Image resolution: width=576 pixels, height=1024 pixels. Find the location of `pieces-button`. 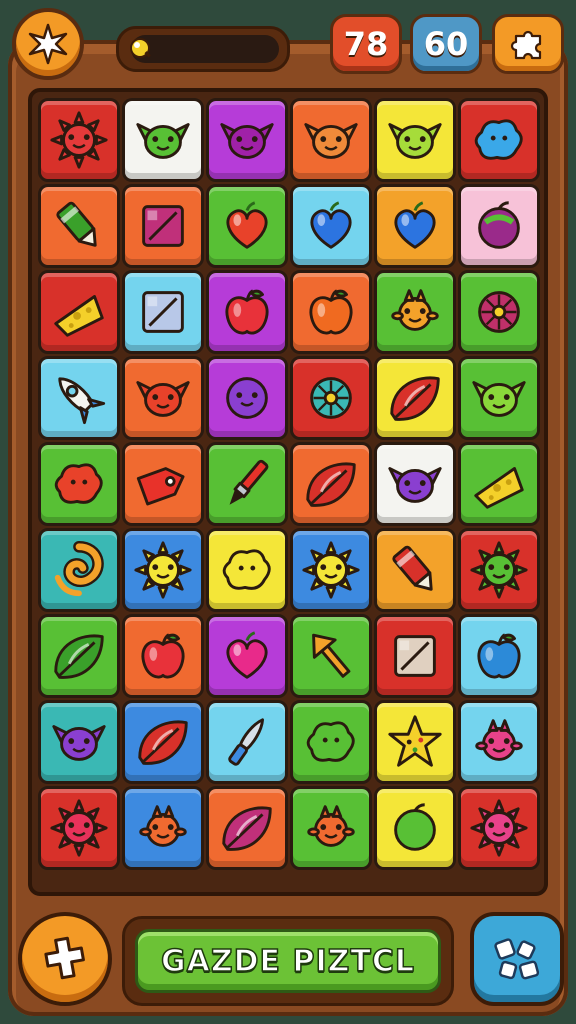

pieces-button is located at coordinates (517, 959).